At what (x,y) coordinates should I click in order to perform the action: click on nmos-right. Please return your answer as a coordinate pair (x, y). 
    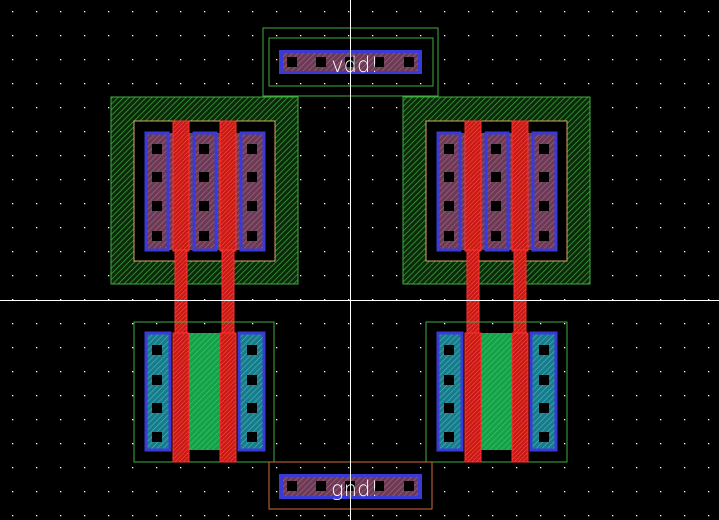
    Looking at the image, I should click on (496, 392).